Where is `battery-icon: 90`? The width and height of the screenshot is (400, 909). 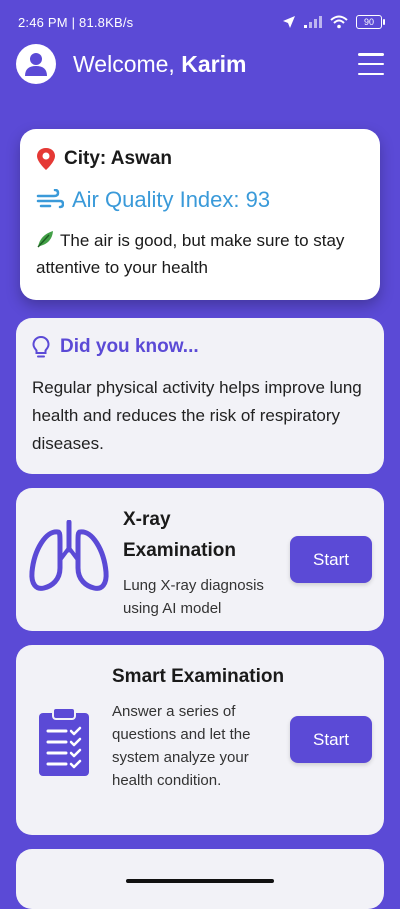 battery-icon: 90 is located at coordinates (370, 22).